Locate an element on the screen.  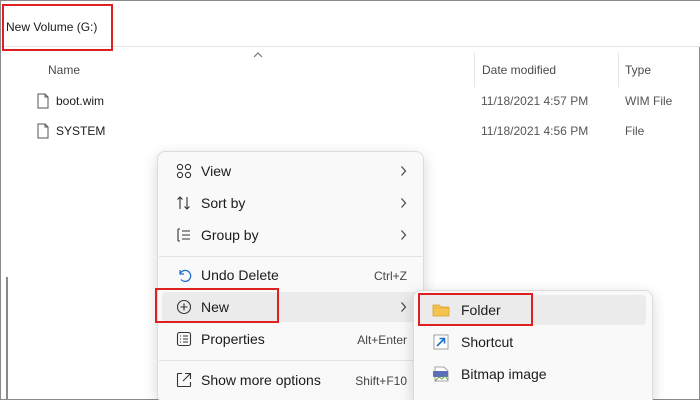
menu-item-show-more-options: Show more options Shift+F10 is located at coordinates (291, 380).